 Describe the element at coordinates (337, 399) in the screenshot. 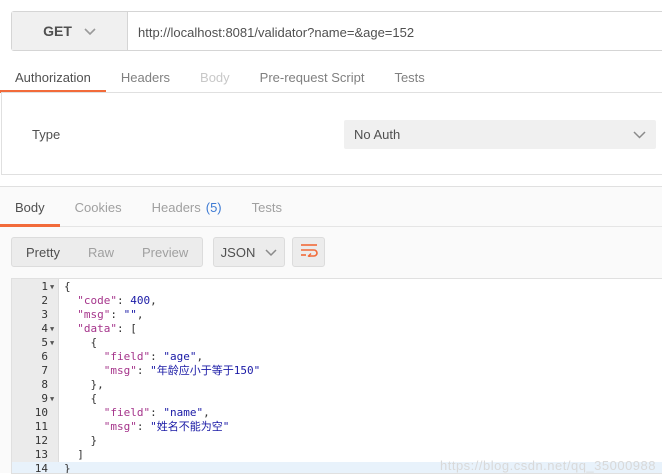

I see `code-line: 9 ▼ {` at that location.